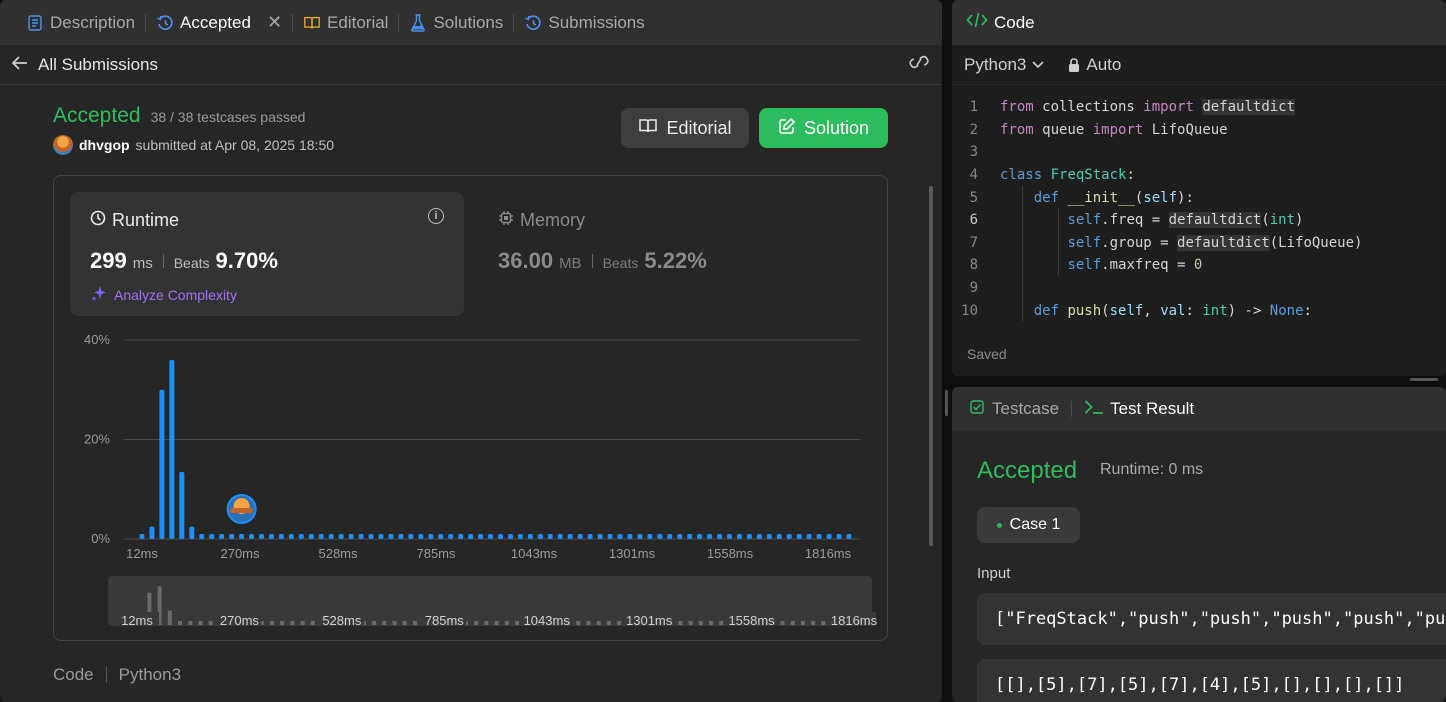  I want to click on tab-testcase: Testcase, so click(1014, 409).